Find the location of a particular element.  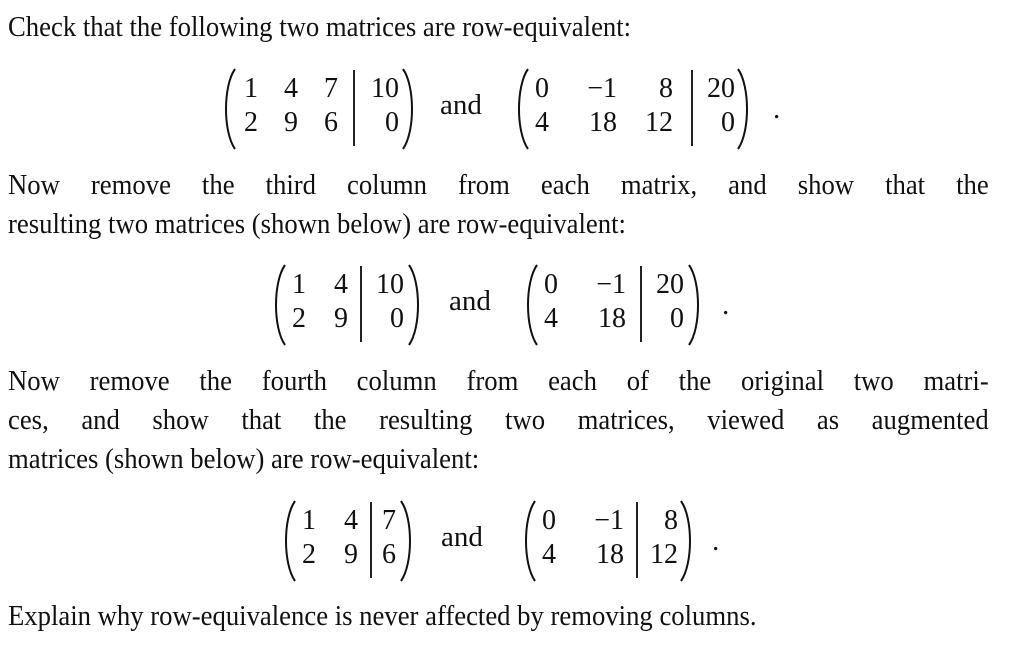

matrix-reduced-right: 0 −1 20 4 18 0 is located at coordinates (617, 307).